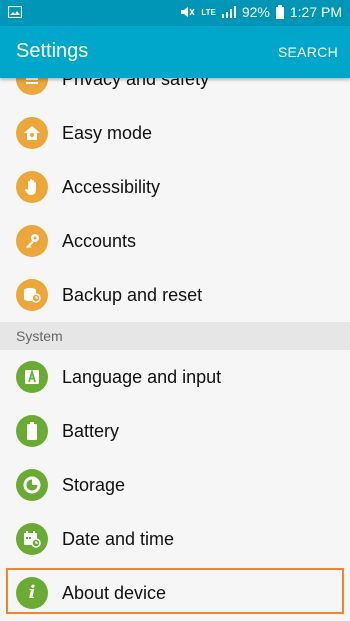 The height and width of the screenshot is (621, 350). I want to click on settings-item-backup: Backup and reset, so click(175, 295).